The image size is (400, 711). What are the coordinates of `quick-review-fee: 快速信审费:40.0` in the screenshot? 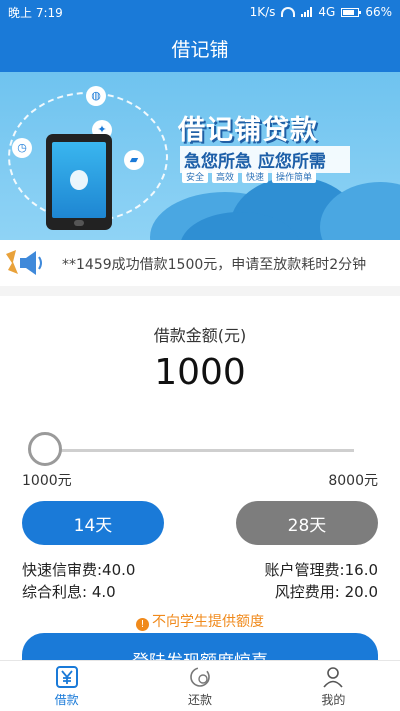 It's located at (79, 570).